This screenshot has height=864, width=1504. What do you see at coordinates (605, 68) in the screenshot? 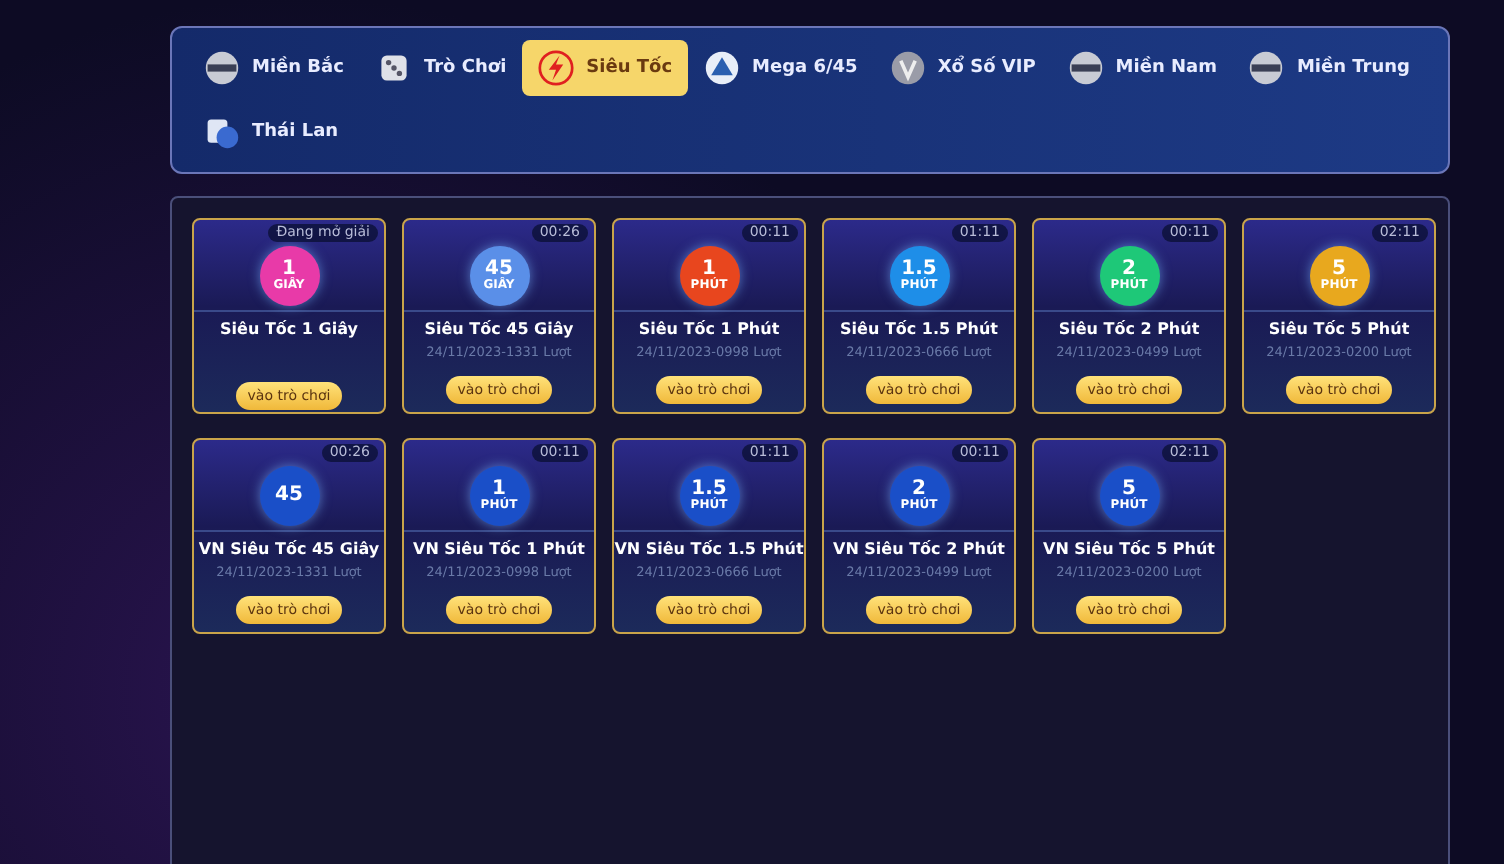
I see `category-tab: Siêu Tốc` at bounding box center [605, 68].